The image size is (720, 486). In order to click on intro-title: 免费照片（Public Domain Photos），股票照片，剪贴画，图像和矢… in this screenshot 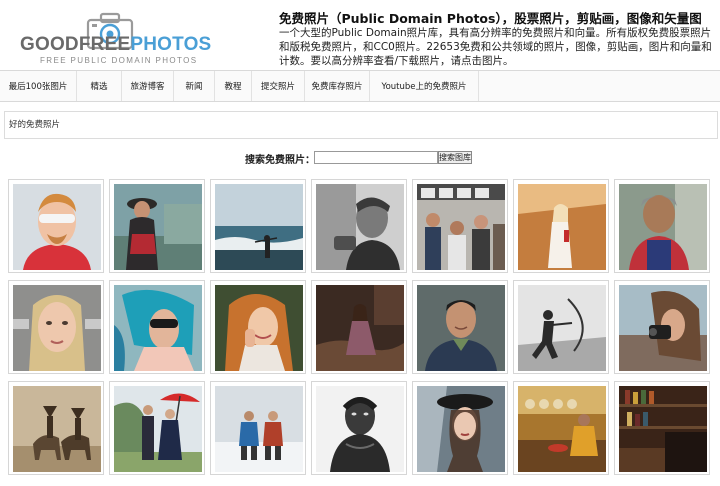, I will do `click(490, 18)`.